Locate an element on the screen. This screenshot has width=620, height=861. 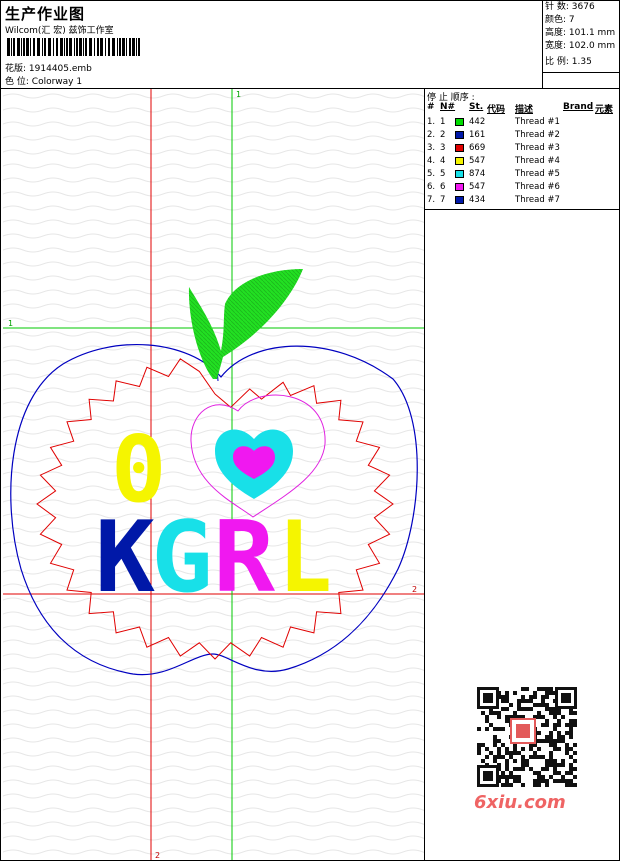
thread-description: Thread #3 is located at coordinates (537, 148).